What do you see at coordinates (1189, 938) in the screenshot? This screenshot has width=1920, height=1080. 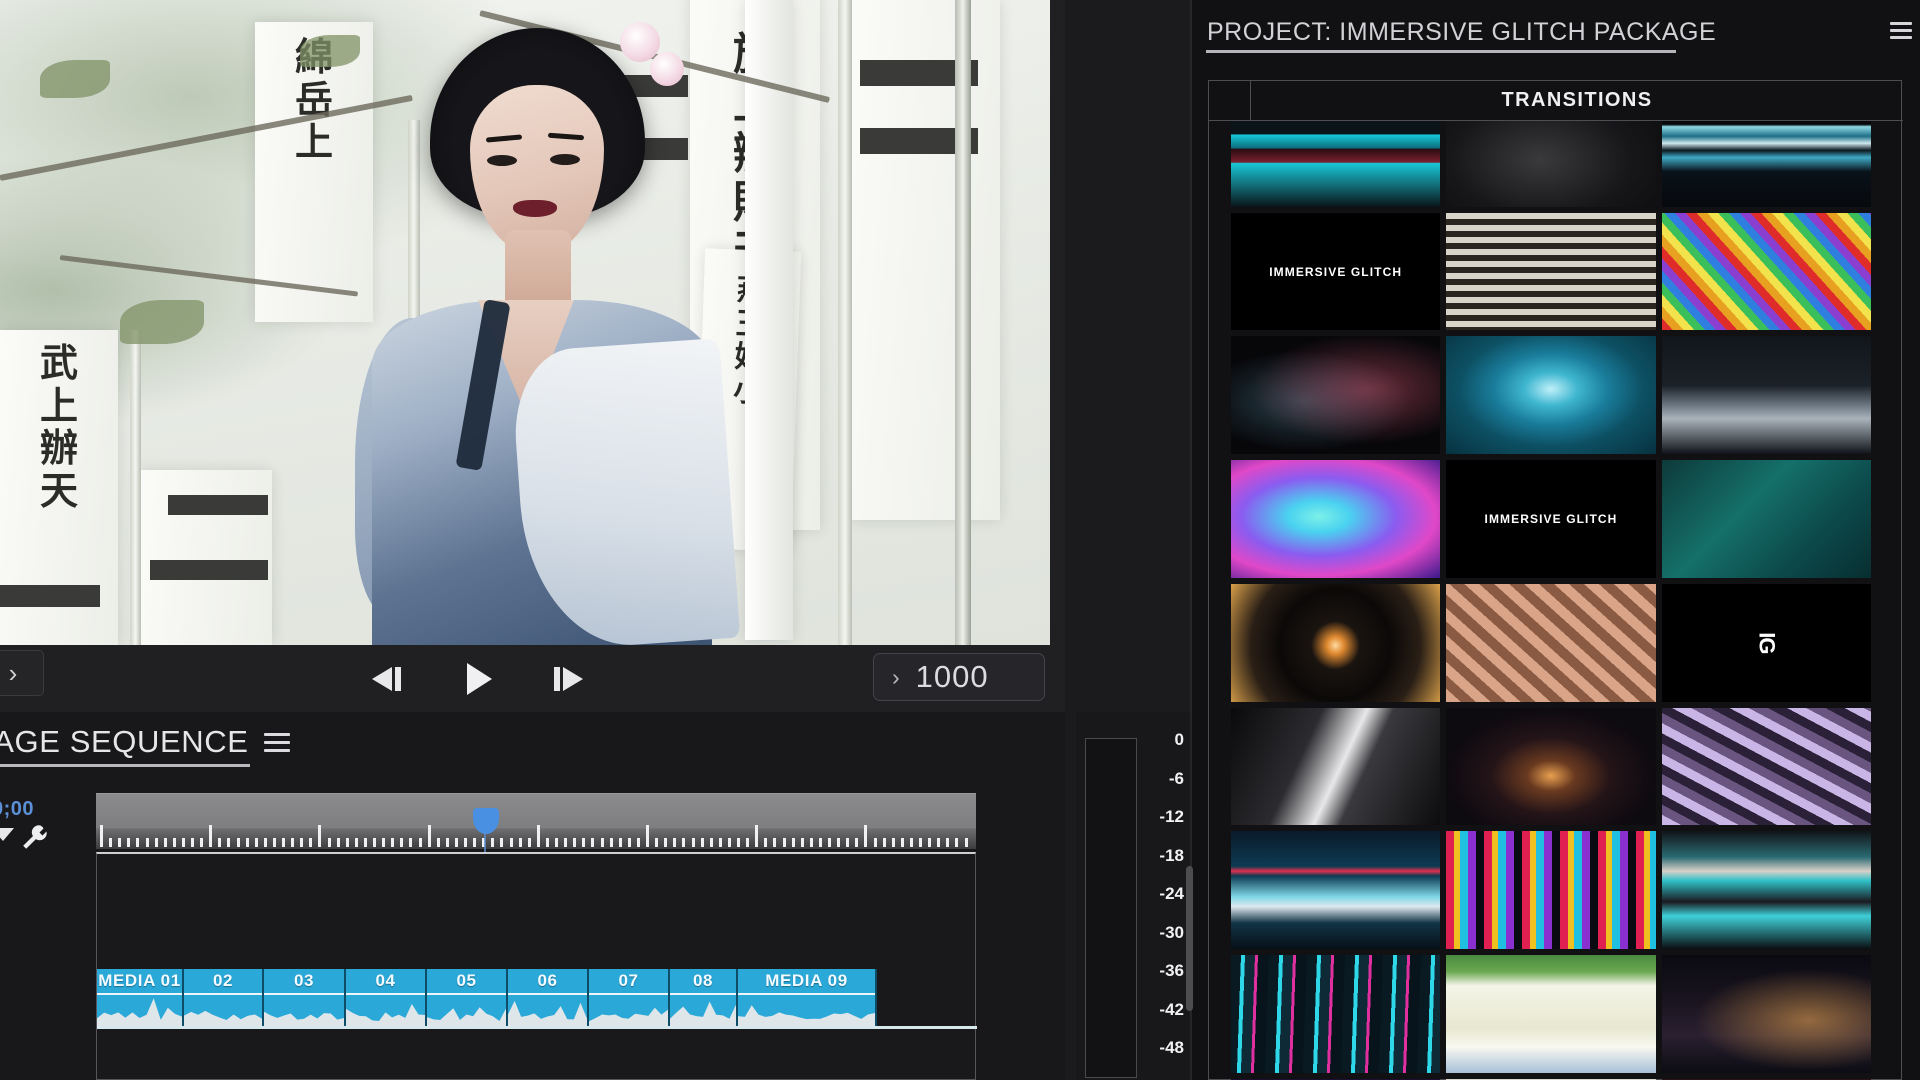 I see `browser-scrollbar-thumb` at bounding box center [1189, 938].